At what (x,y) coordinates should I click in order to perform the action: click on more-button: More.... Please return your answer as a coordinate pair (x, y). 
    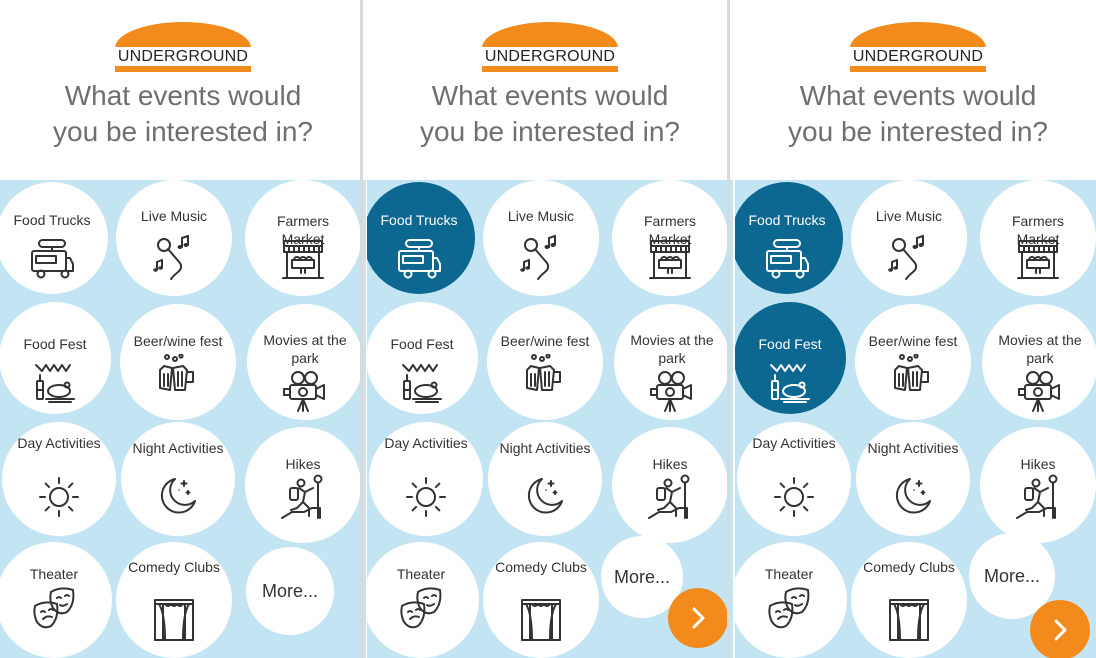
    Looking at the image, I should click on (290, 591).